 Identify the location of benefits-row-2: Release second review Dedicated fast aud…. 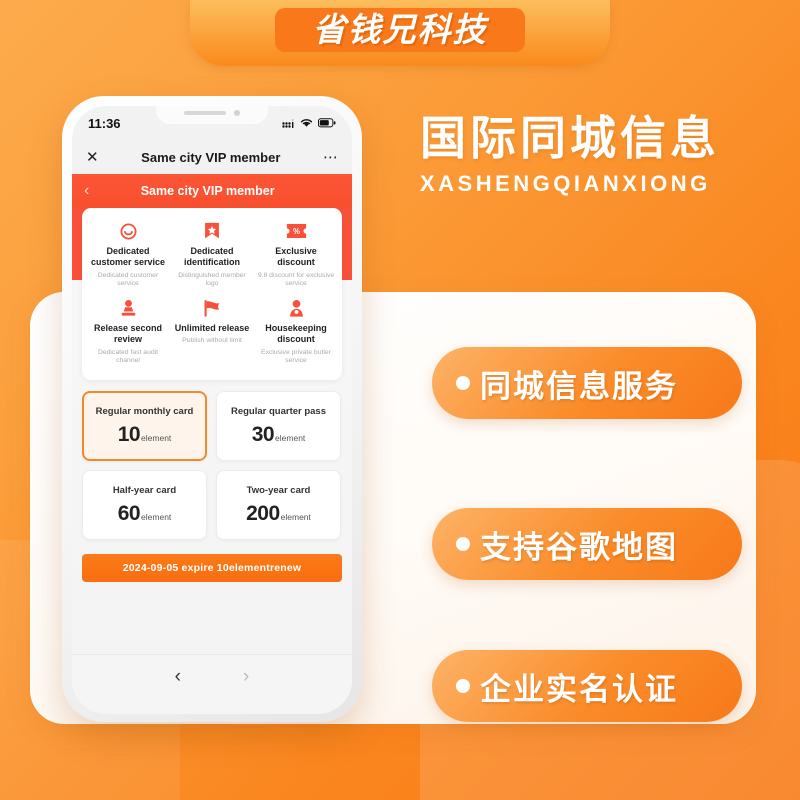
(212, 333).